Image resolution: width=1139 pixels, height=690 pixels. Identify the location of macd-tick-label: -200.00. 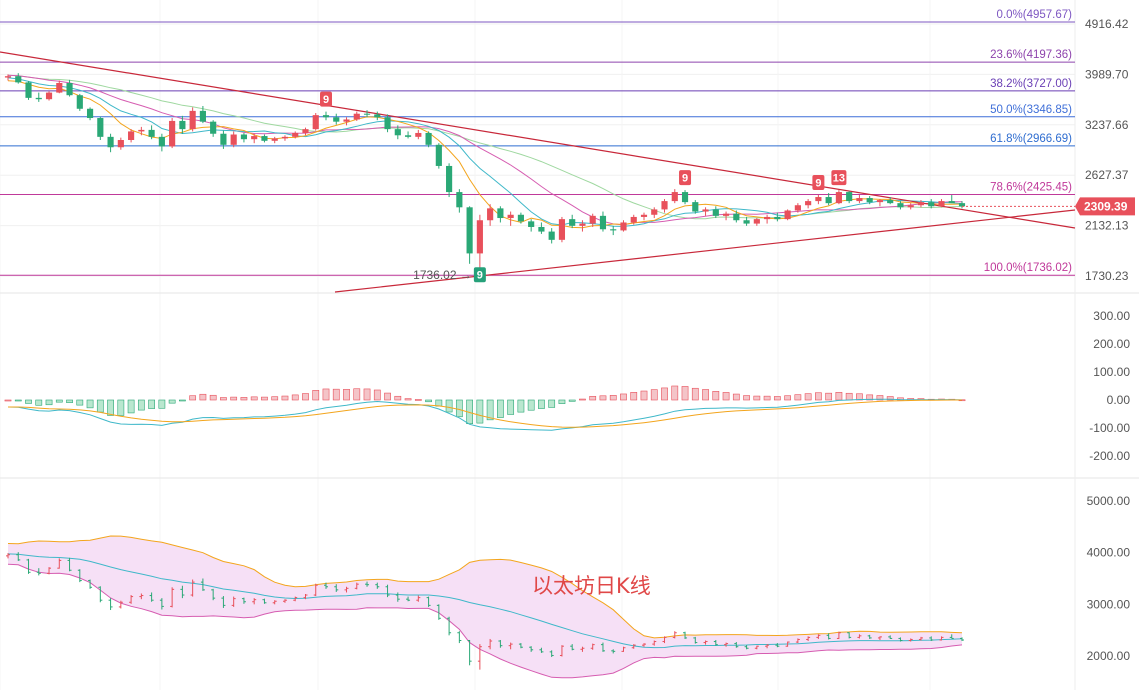
(1109, 456).